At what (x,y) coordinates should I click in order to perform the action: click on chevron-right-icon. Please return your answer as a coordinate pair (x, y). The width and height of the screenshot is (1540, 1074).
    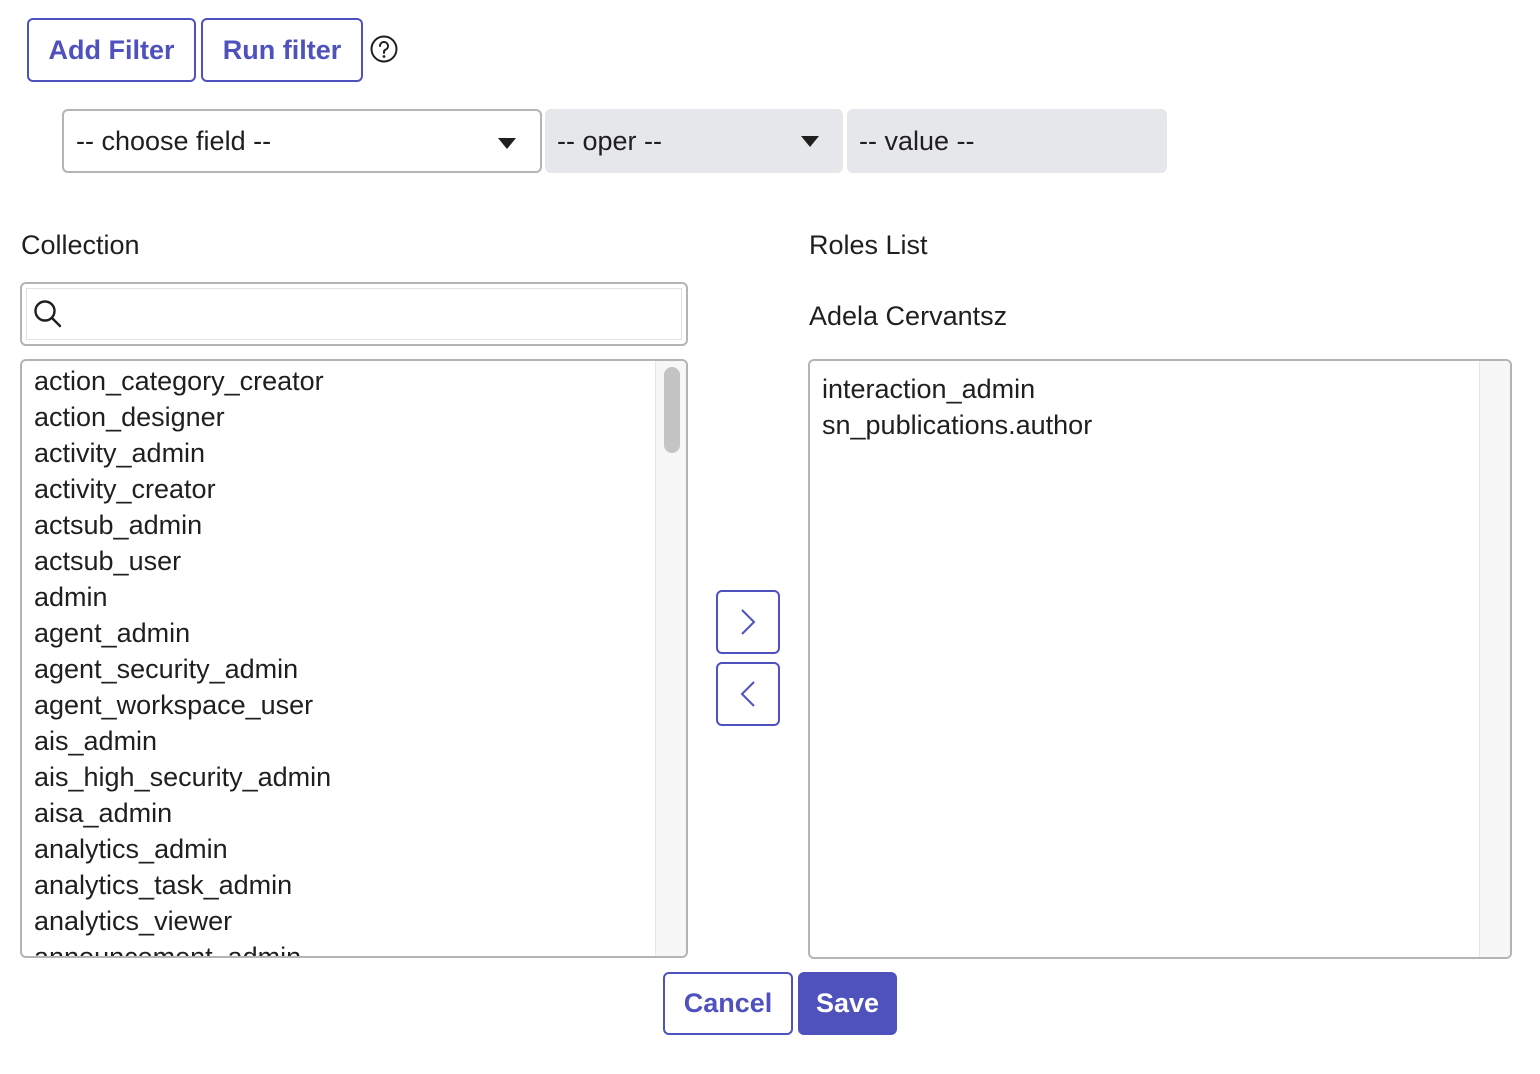
    Looking at the image, I should click on (748, 622).